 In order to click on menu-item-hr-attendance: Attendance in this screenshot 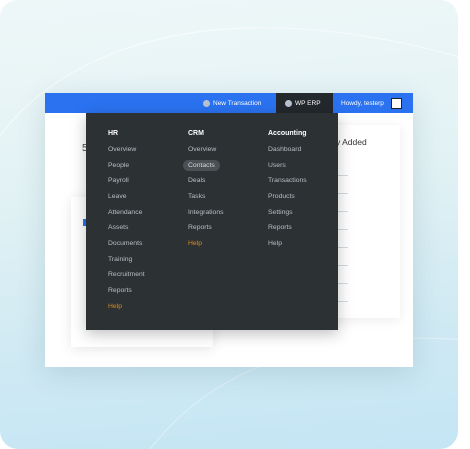, I will do `click(125, 212)`.